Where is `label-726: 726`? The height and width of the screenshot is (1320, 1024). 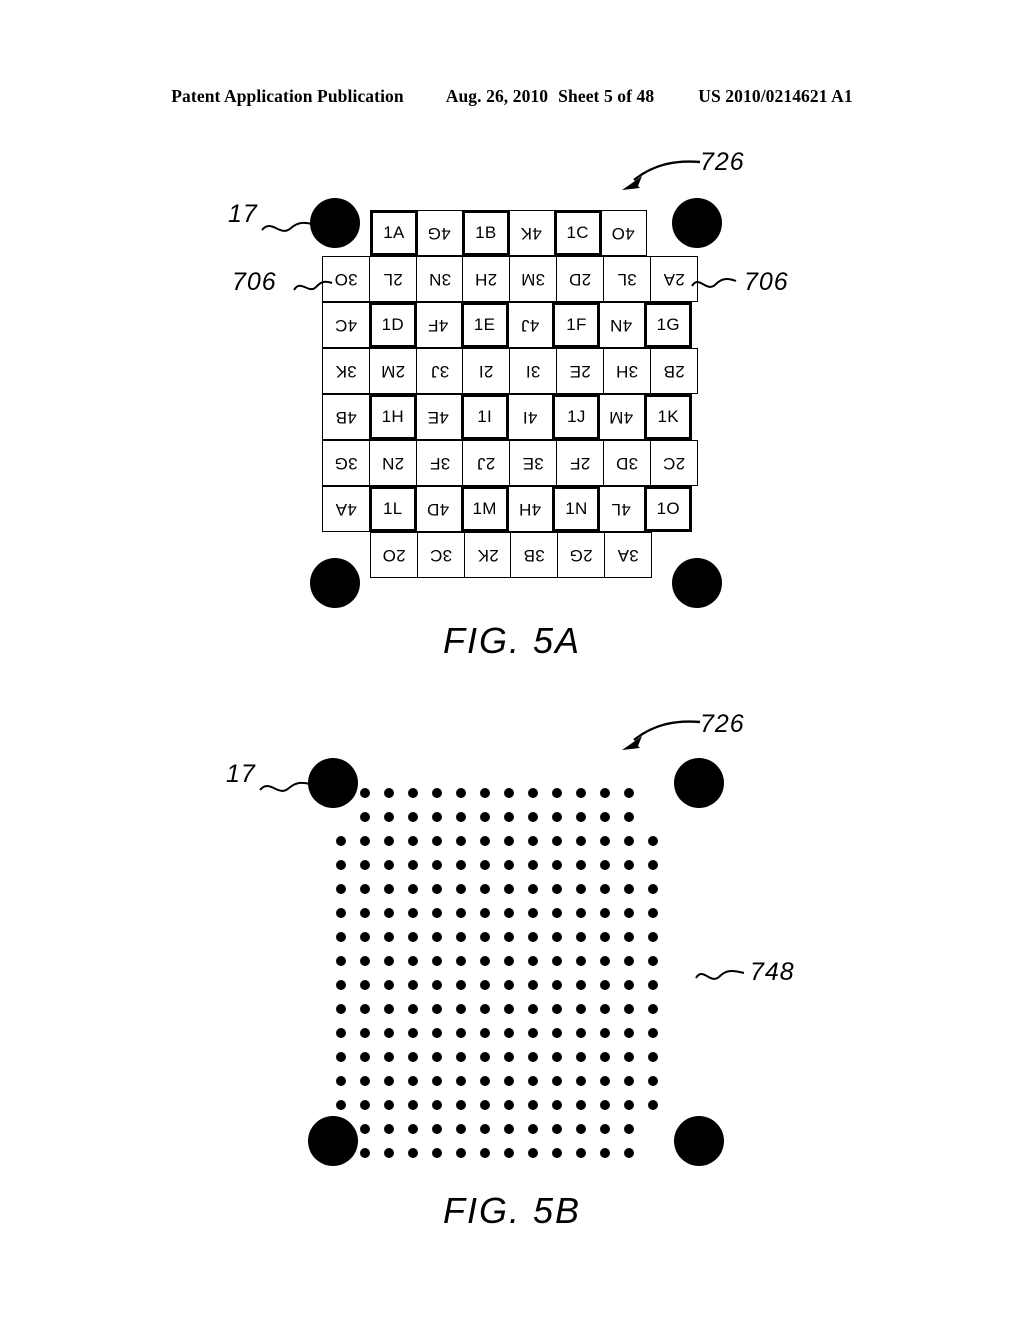 label-726: 726 is located at coordinates (722, 724).